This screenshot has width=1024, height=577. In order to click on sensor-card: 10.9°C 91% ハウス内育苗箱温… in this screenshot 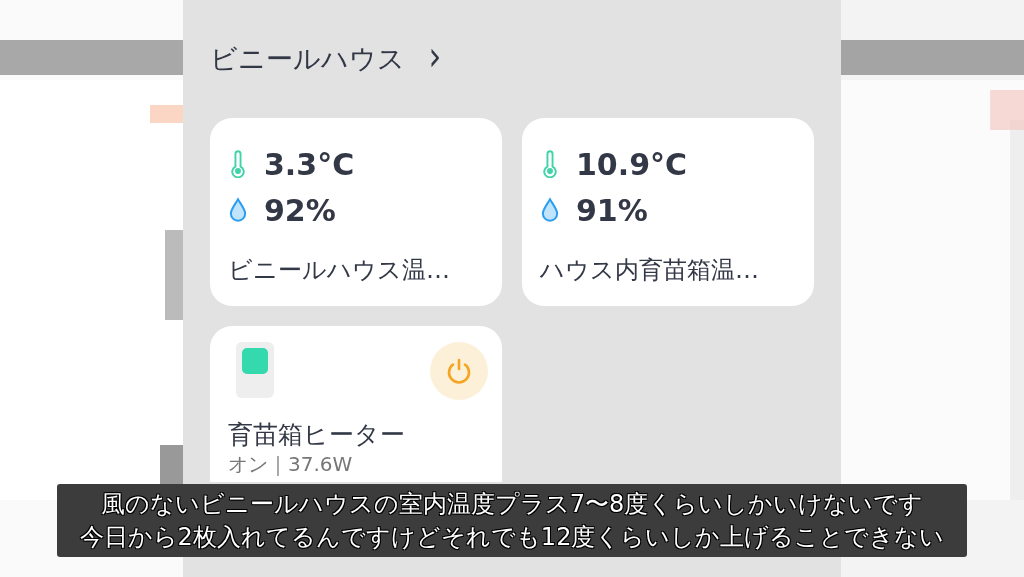, I will do `click(668, 212)`.